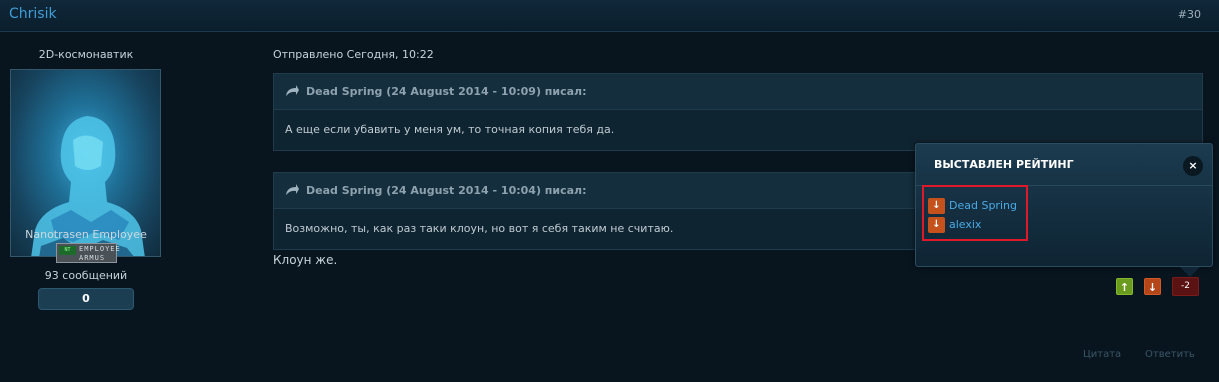  I want to click on arrow-up-icon: ↑, so click(1124, 287).